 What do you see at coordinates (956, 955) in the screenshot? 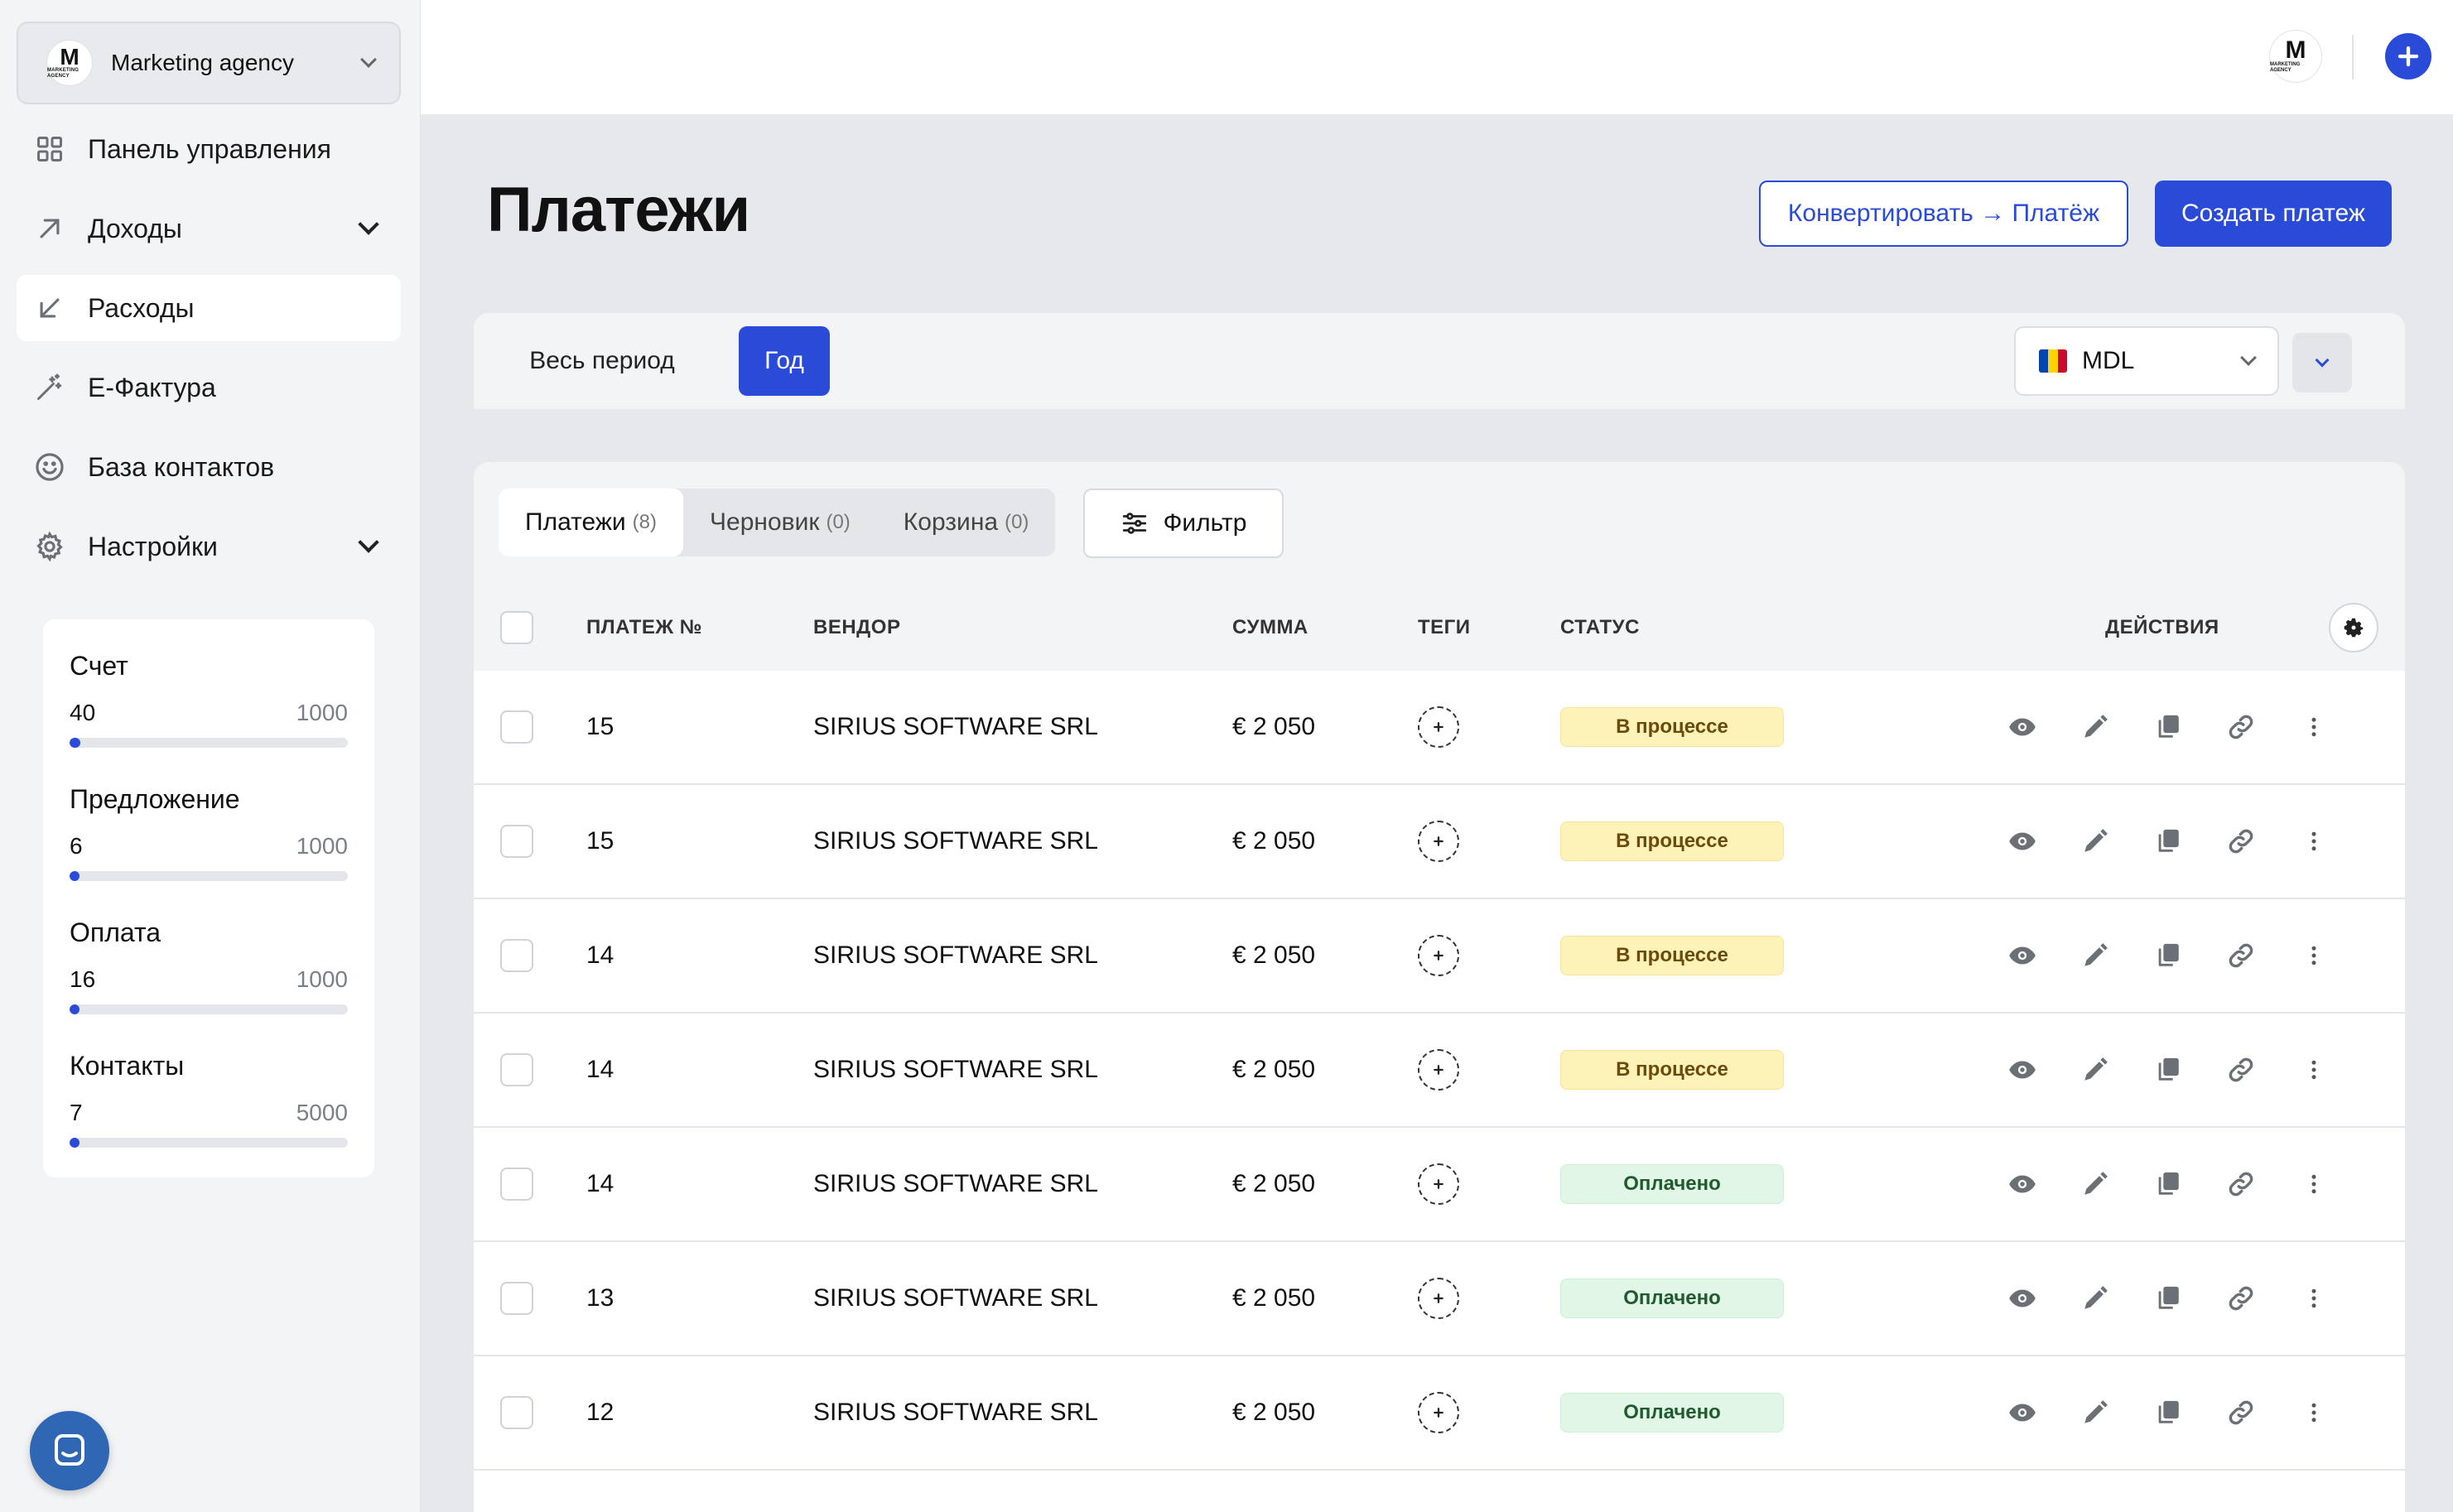
I see `vendor-name: SIRIUS SOFTWARE SRL` at bounding box center [956, 955].